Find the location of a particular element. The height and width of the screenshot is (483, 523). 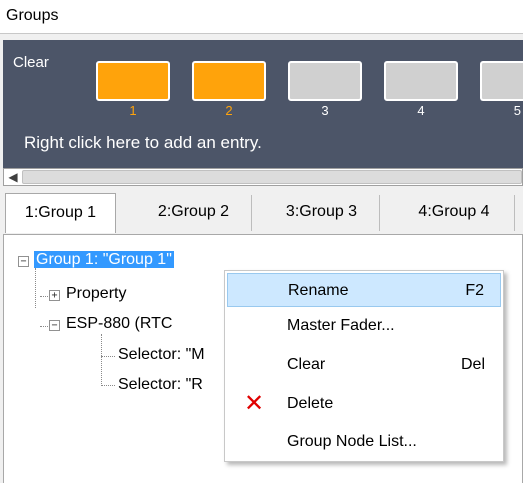

delete-x-icon: ✕ is located at coordinates (254, 403).